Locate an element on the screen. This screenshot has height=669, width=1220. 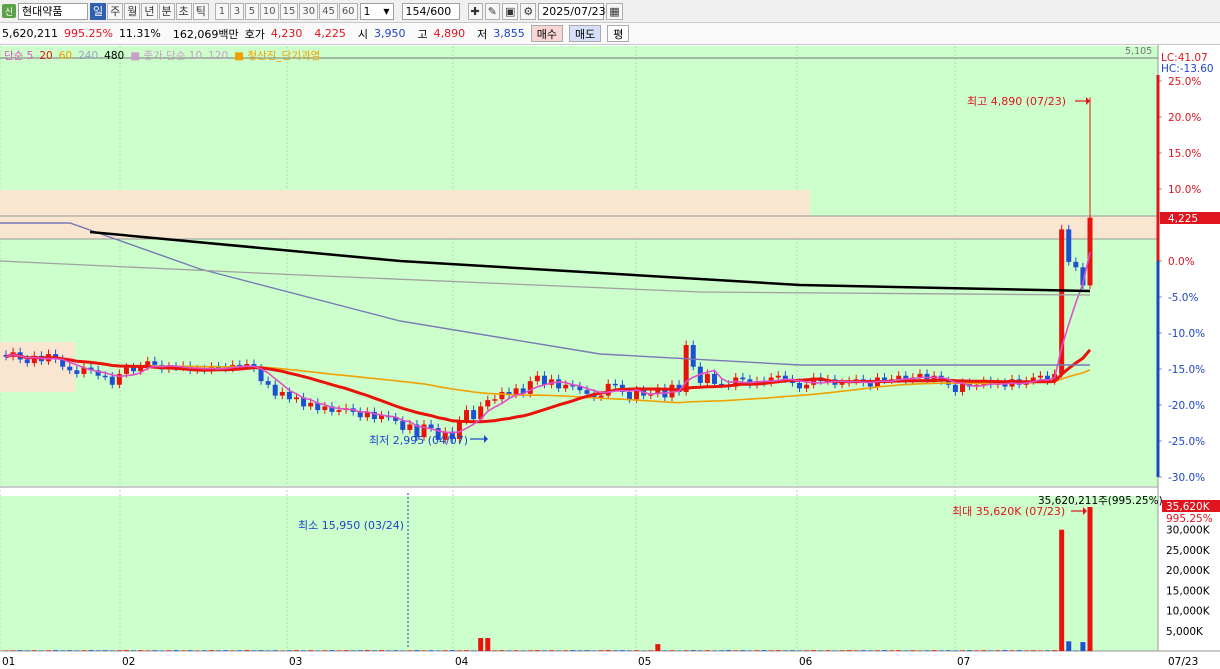
turnover-rate: 11.31% is located at coordinates (139, 33).